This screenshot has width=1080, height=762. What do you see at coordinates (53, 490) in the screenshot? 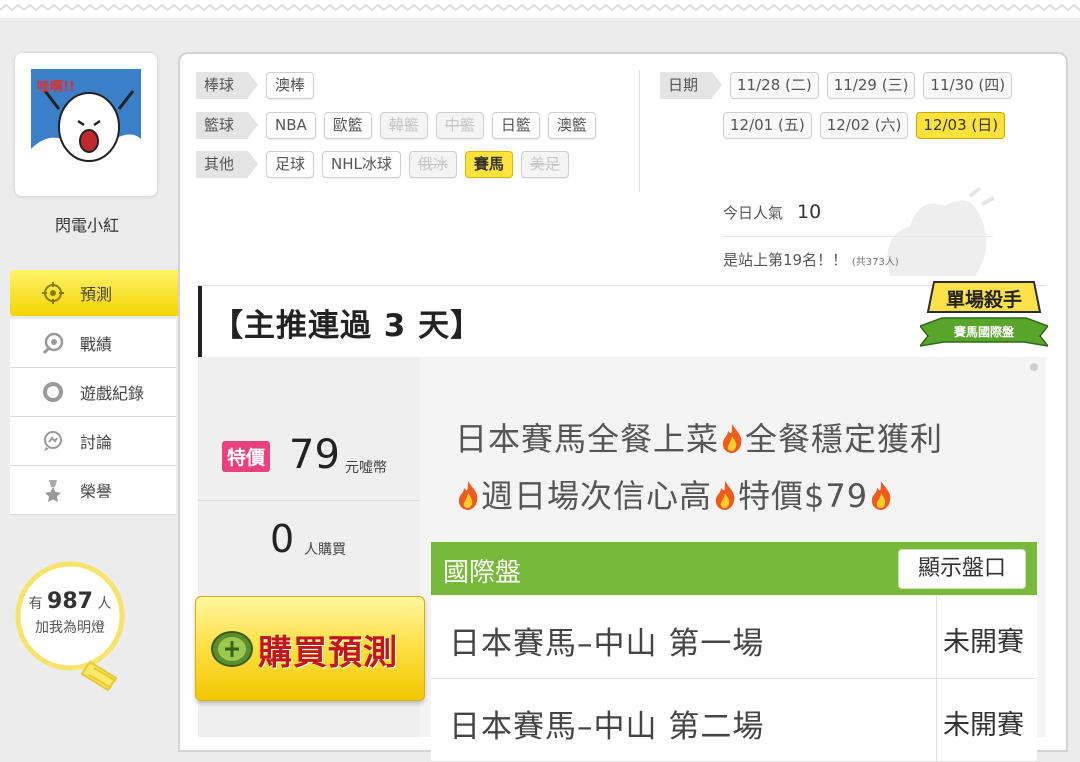
I see `medal-icon` at bounding box center [53, 490].